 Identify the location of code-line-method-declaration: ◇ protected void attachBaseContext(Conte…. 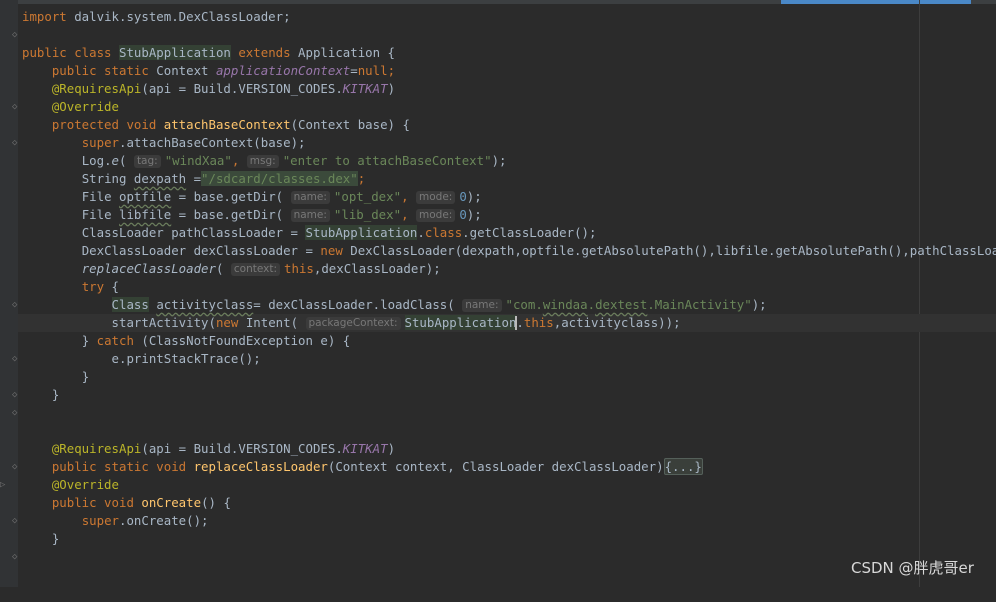
(205, 132).